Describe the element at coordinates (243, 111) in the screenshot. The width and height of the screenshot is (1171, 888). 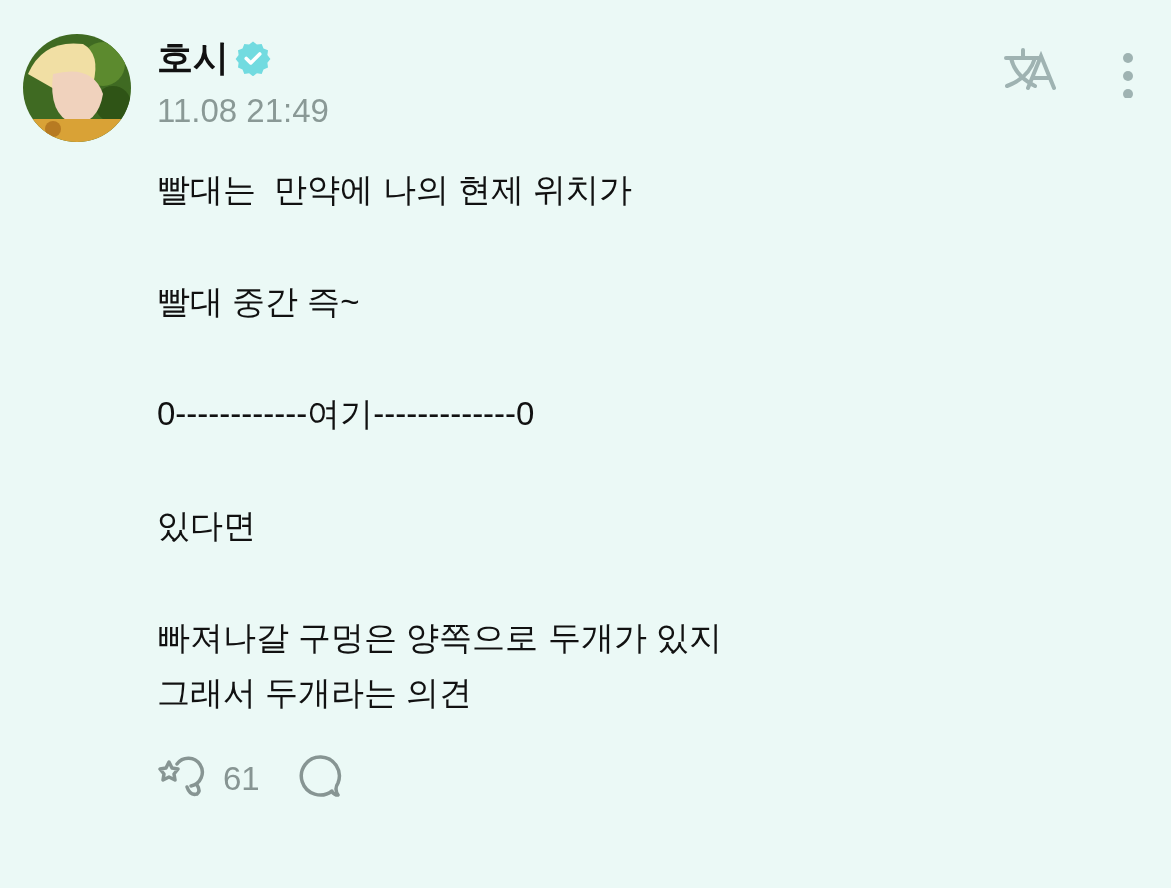
I see `post-time: 11.08 21:49` at that location.